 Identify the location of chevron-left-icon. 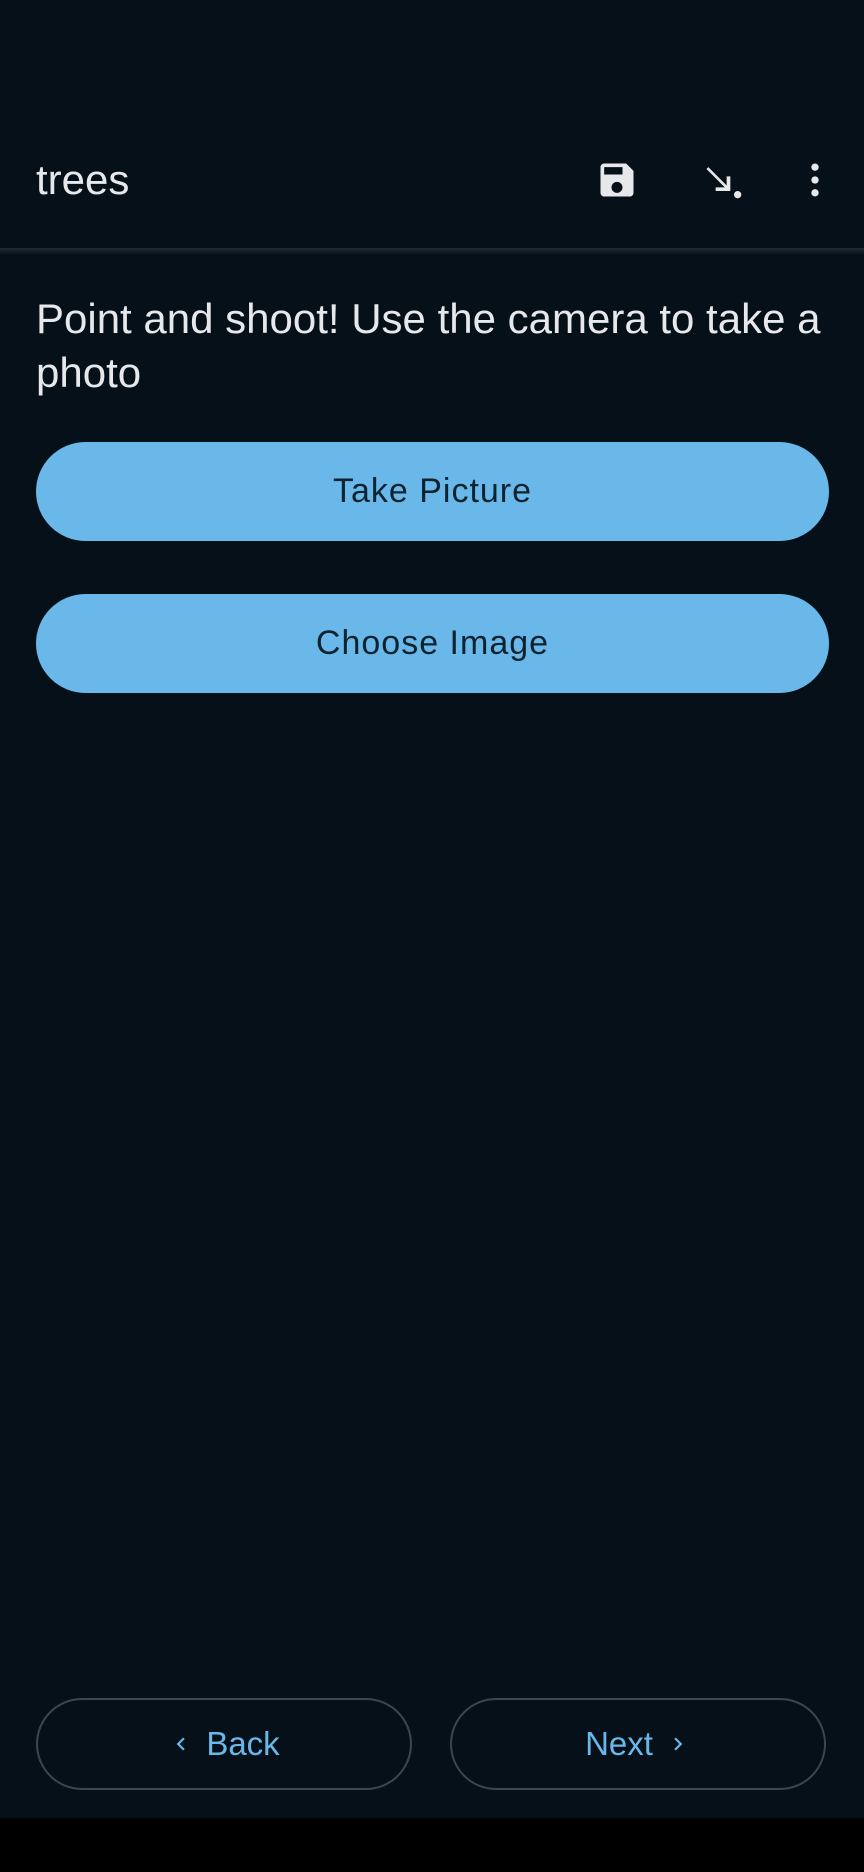
(181, 1744).